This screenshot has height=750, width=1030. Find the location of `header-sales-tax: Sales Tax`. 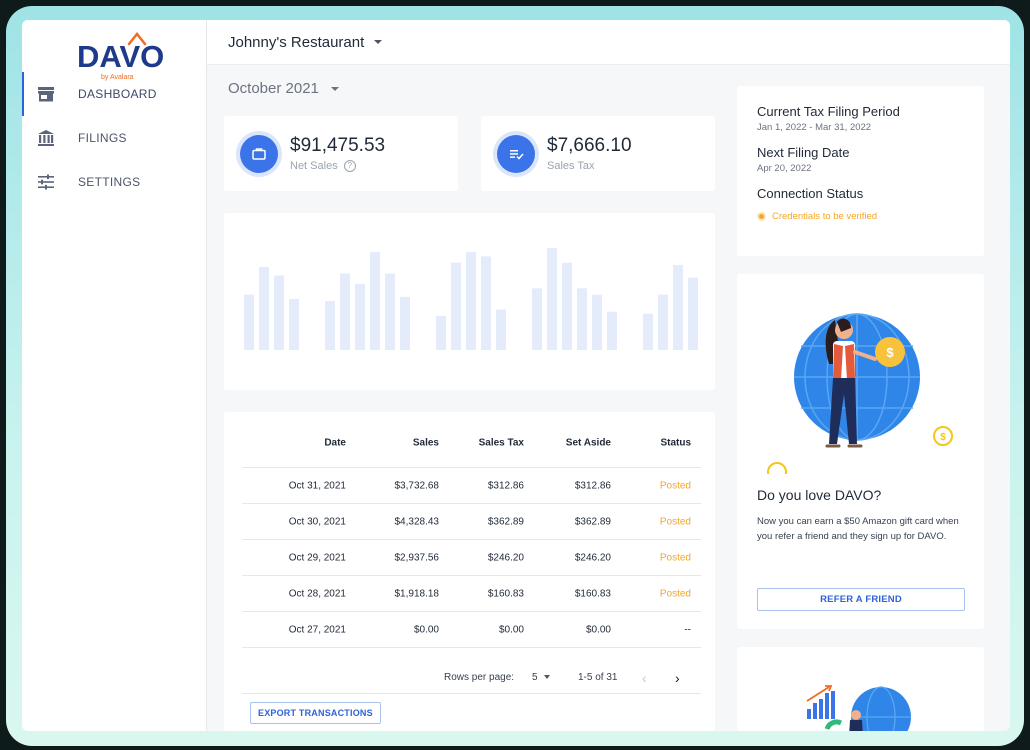

header-sales-tax: Sales Tax is located at coordinates (501, 442).